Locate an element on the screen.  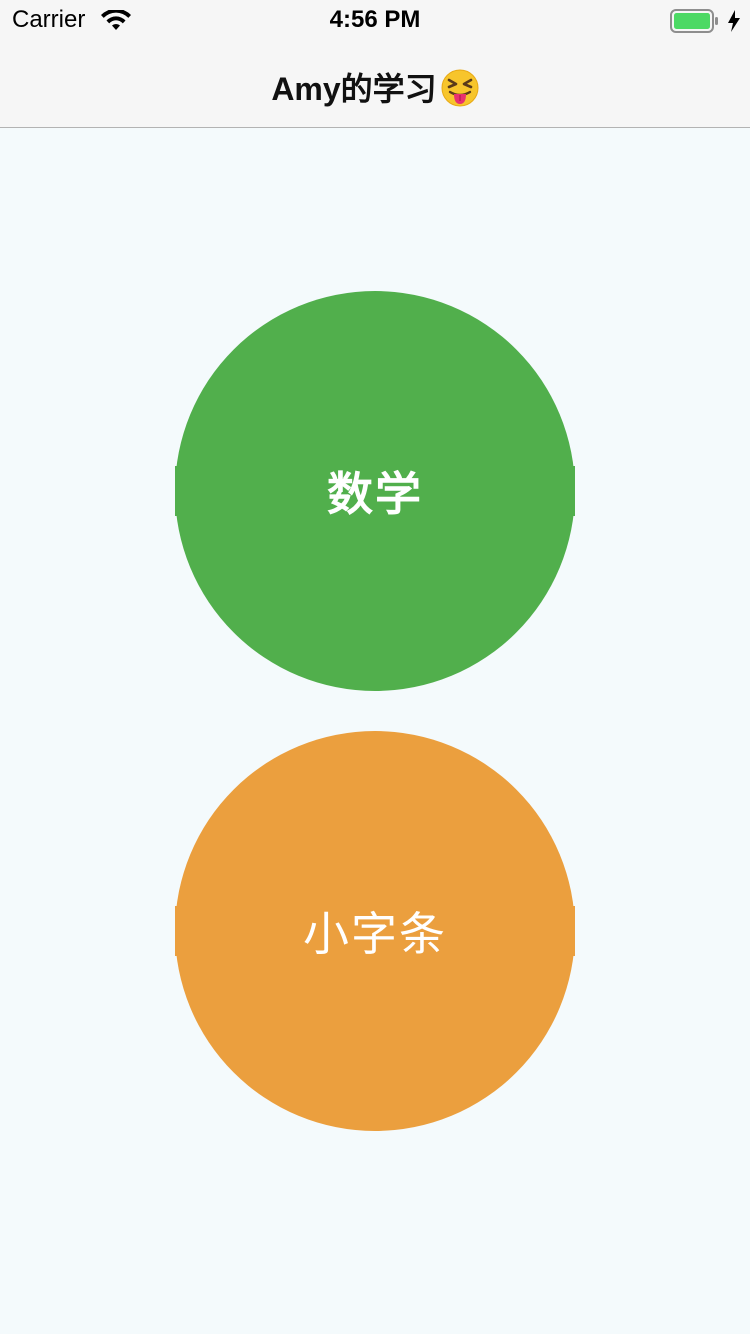
status-time: 4:56 PM is located at coordinates (375, 19).